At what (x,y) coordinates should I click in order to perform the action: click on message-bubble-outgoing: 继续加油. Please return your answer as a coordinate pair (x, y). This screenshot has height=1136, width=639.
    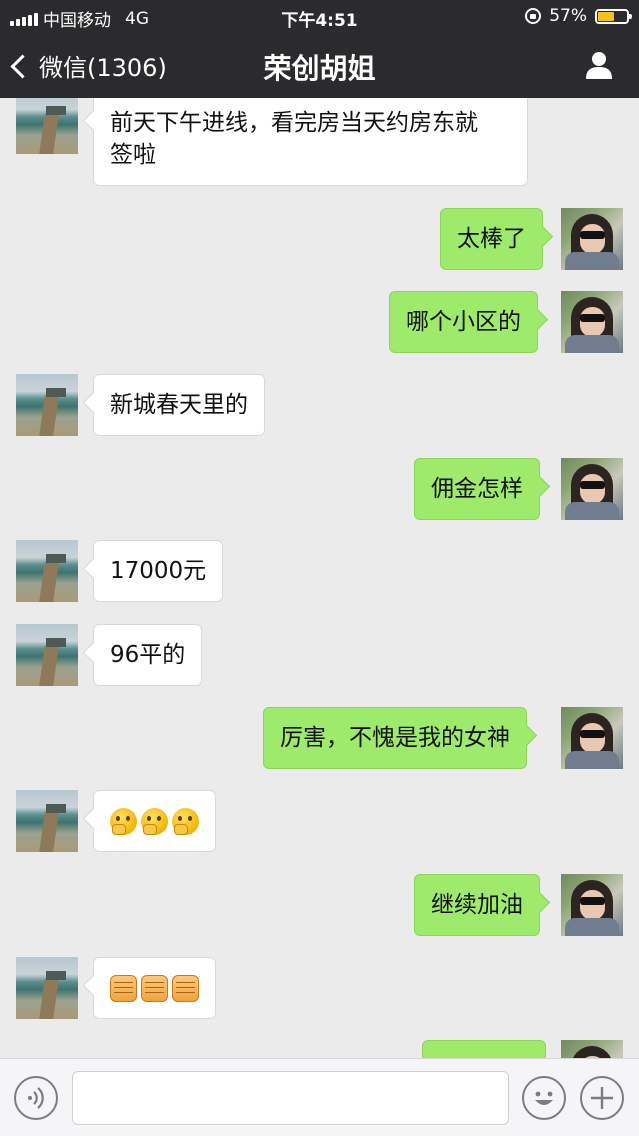
    Looking at the image, I should click on (477, 905).